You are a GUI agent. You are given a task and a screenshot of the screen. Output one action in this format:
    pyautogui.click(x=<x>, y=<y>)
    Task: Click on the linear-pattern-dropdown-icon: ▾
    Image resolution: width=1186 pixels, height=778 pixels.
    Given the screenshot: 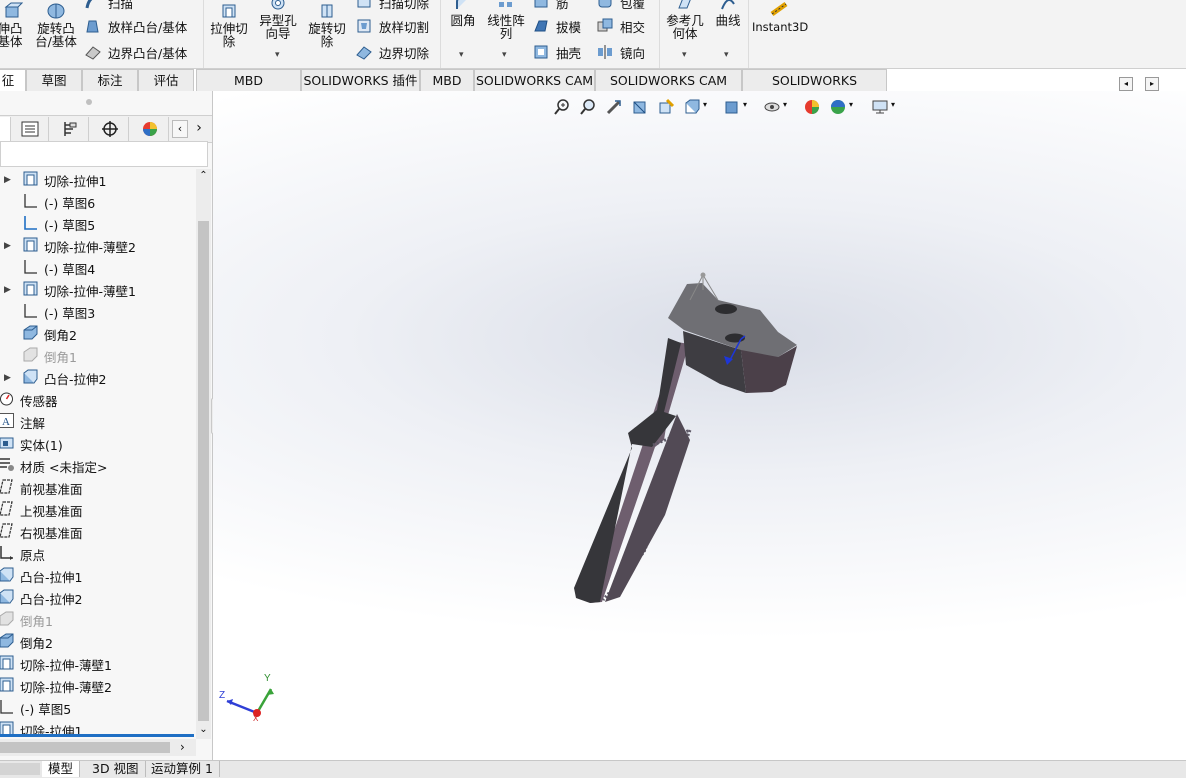 What is the action you would take?
    pyautogui.click(x=504, y=55)
    